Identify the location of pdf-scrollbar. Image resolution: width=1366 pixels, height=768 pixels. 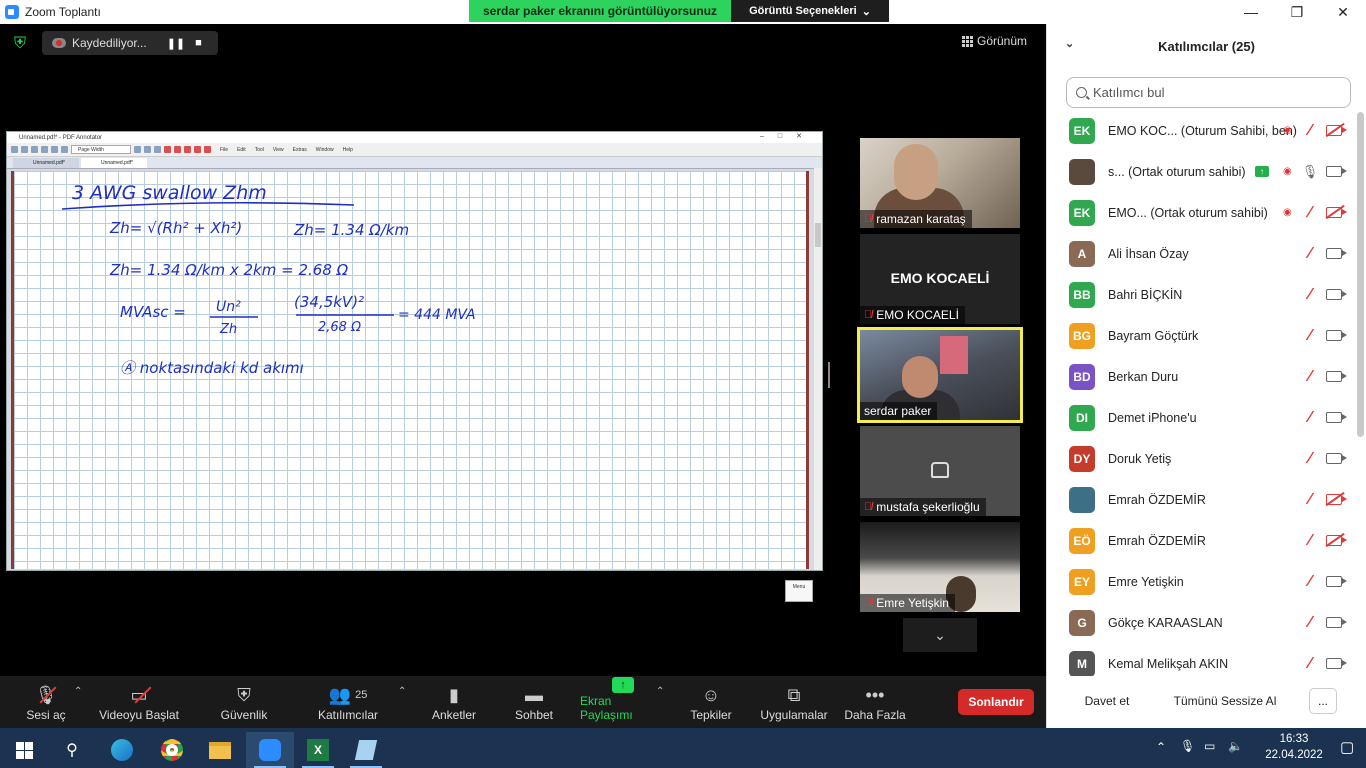
(818, 369).